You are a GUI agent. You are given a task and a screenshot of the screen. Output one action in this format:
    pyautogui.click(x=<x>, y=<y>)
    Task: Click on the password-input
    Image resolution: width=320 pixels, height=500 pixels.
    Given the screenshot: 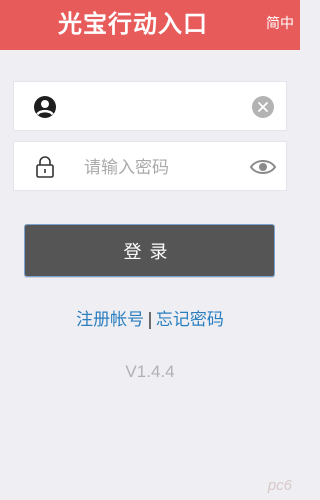 What is the action you would take?
    pyautogui.click(x=169, y=168)
    